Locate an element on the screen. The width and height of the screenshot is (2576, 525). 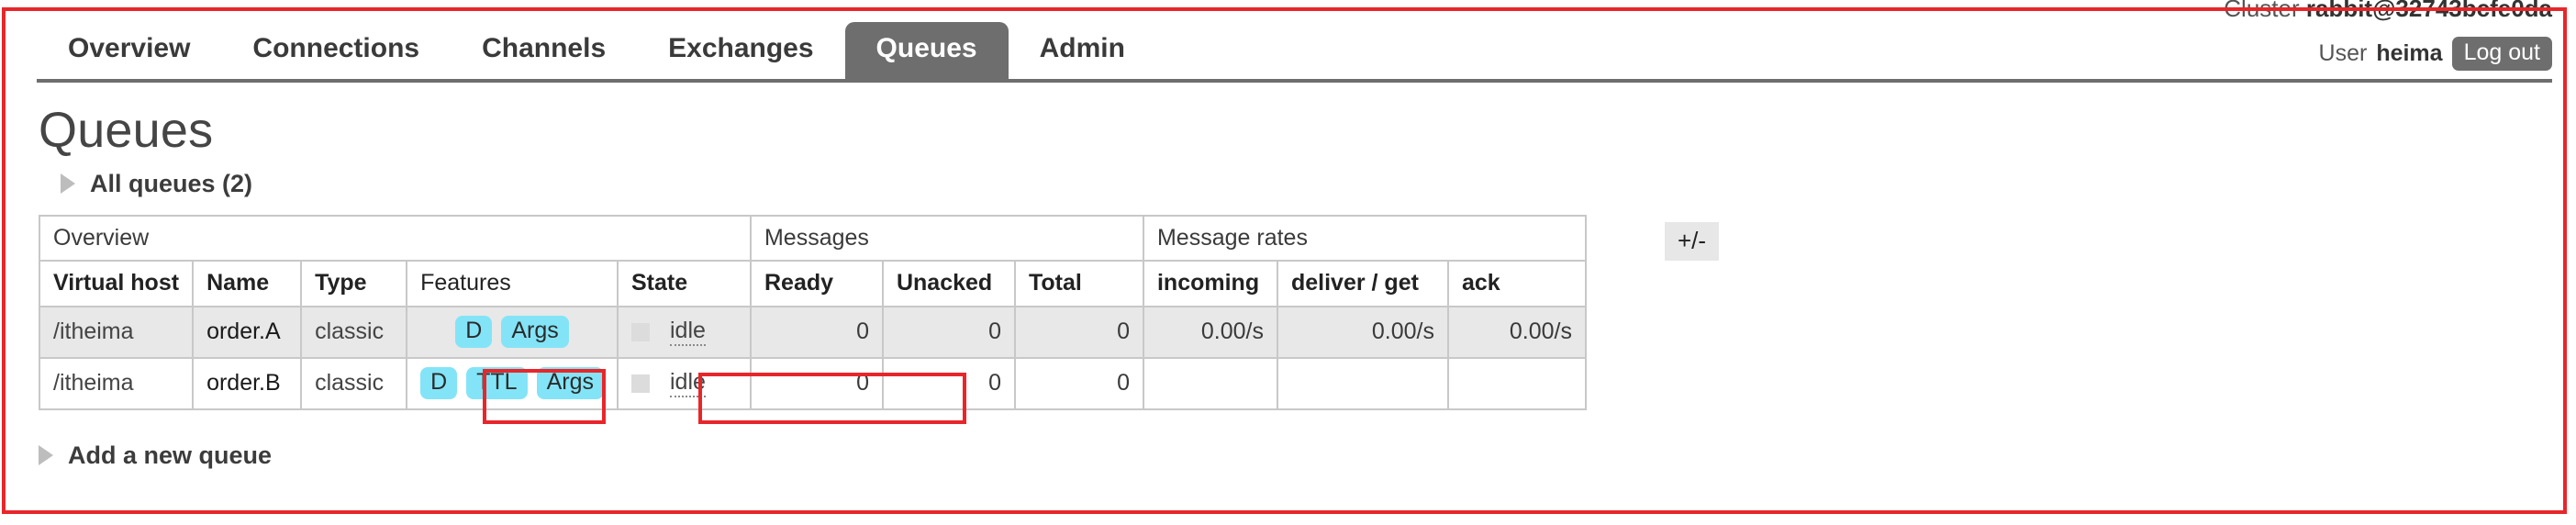
add-new-queue-label: Add a new queue is located at coordinates (170, 455).